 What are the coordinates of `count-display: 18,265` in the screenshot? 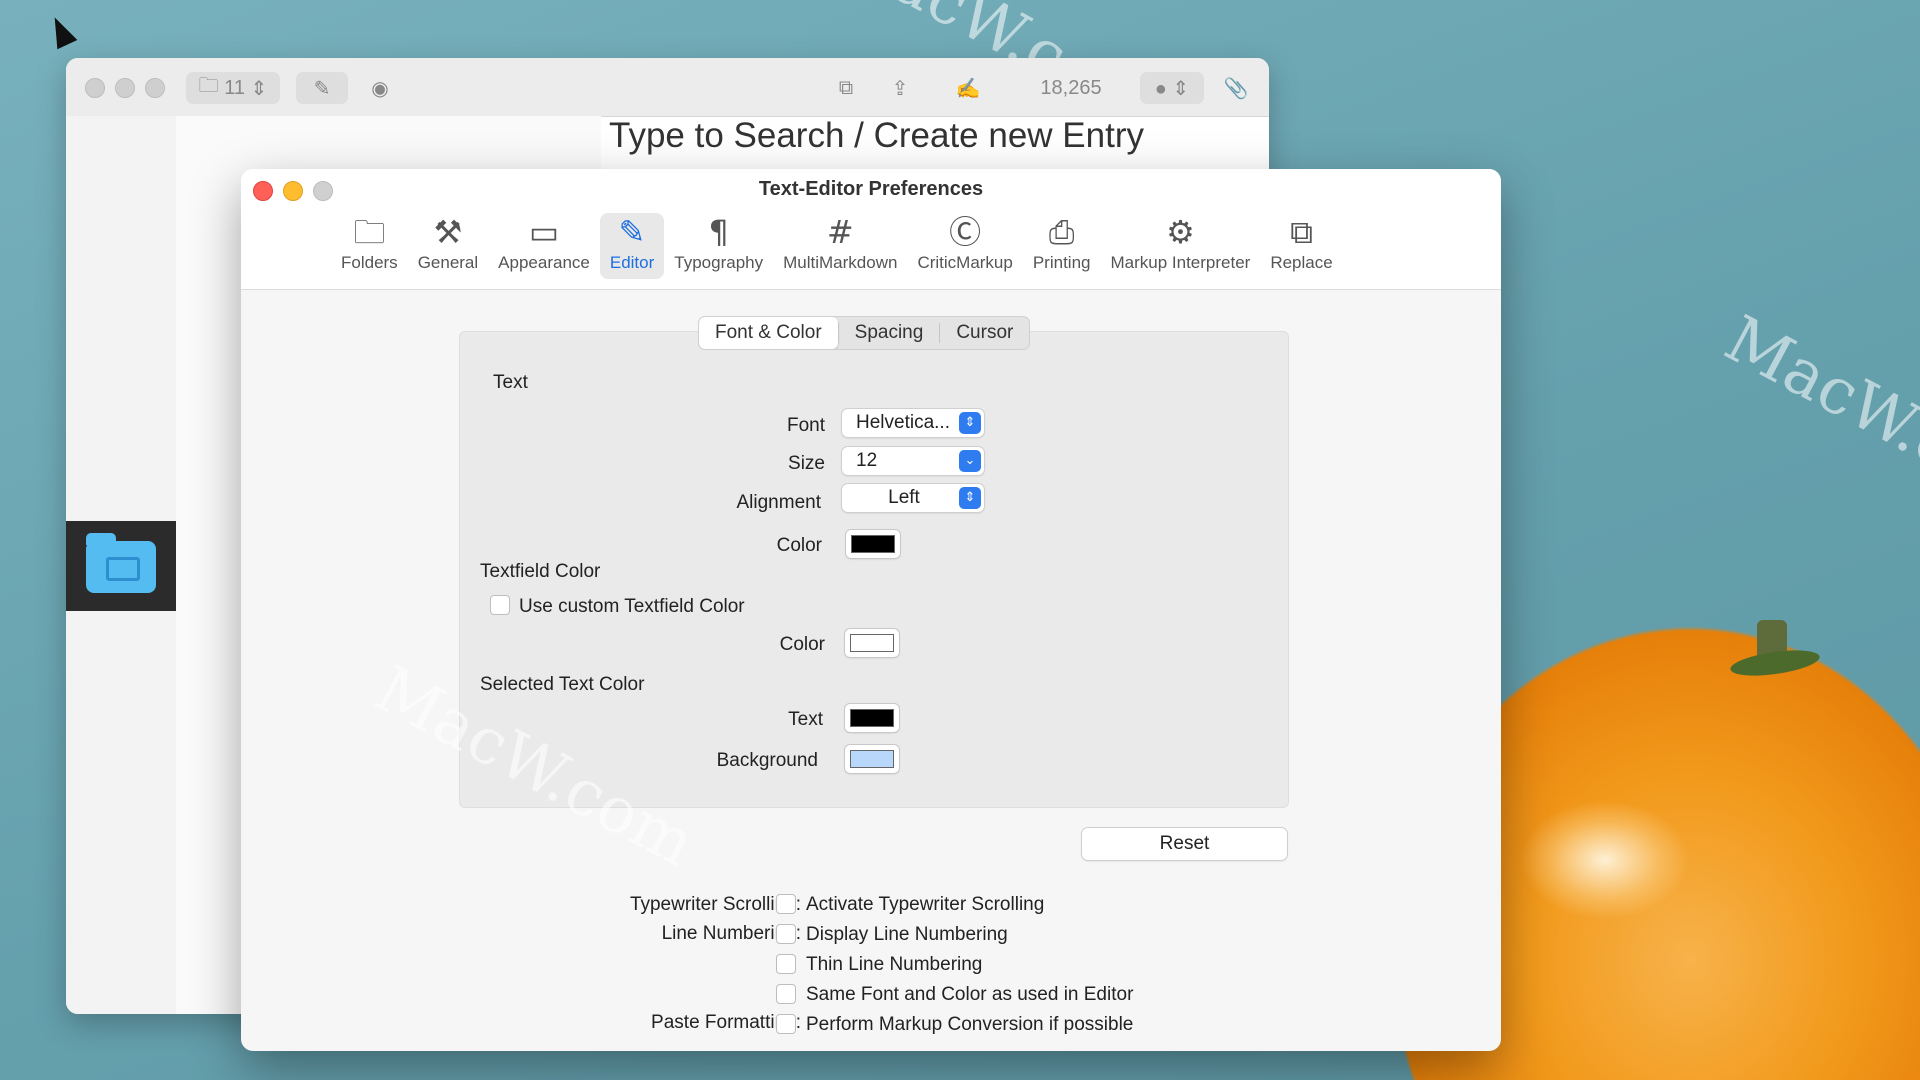 It's located at (1071, 88).